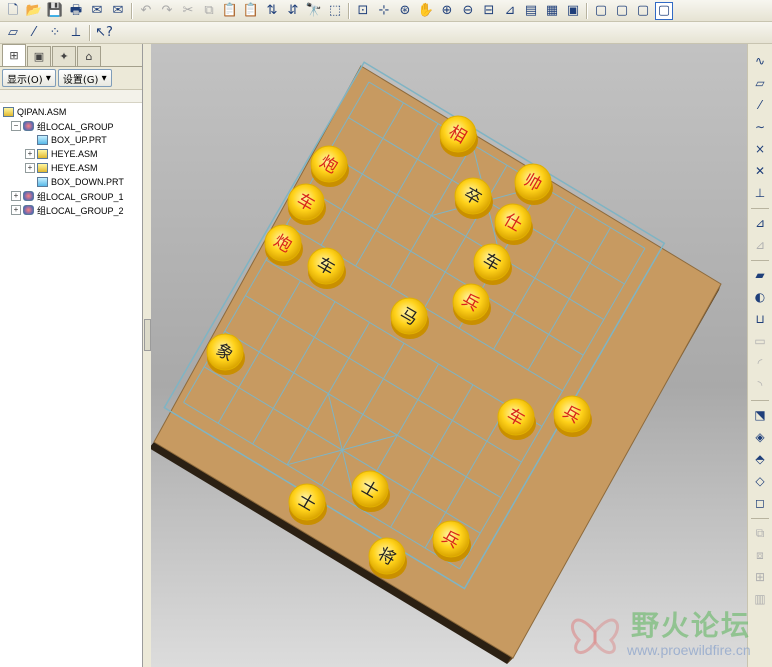 The width and height of the screenshot is (772, 667). What do you see at coordinates (64, 56) in the screenshot?
I see `tab-favorites-icon: ✦` at bounding box center [64, 56].